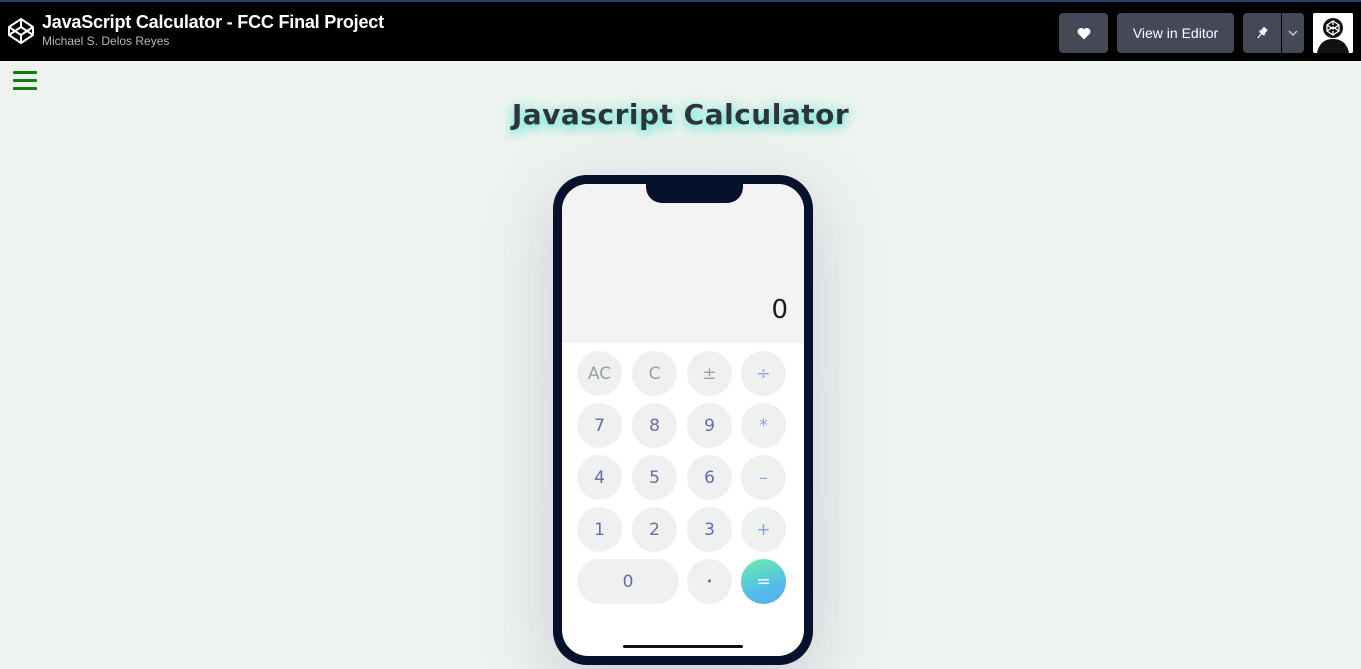 The image size is (1361, 669). I want to click on plus-minus-button: ±, so click(709, 373).